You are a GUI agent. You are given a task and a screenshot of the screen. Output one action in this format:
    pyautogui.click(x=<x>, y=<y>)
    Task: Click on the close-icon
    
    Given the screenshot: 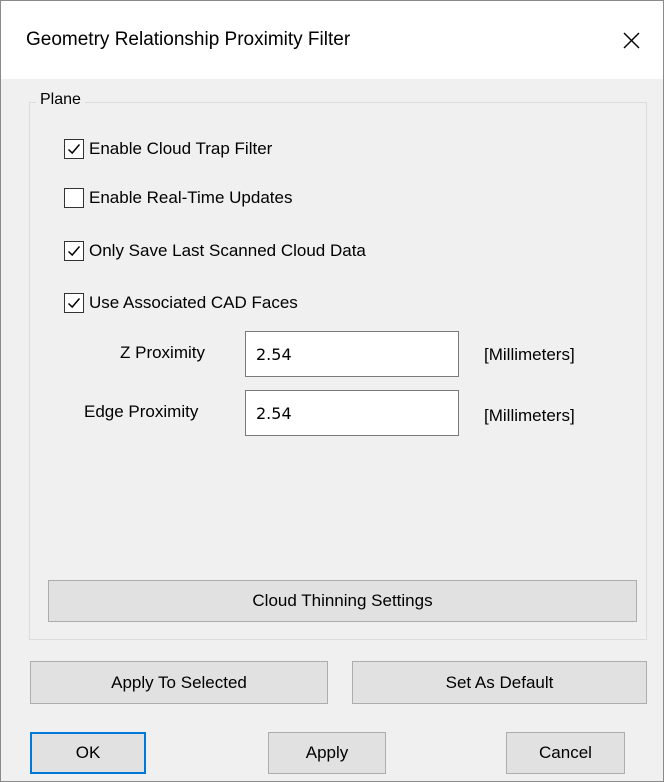 What is the action you would take?
    pyautogui.click(x=631, y=40)
    